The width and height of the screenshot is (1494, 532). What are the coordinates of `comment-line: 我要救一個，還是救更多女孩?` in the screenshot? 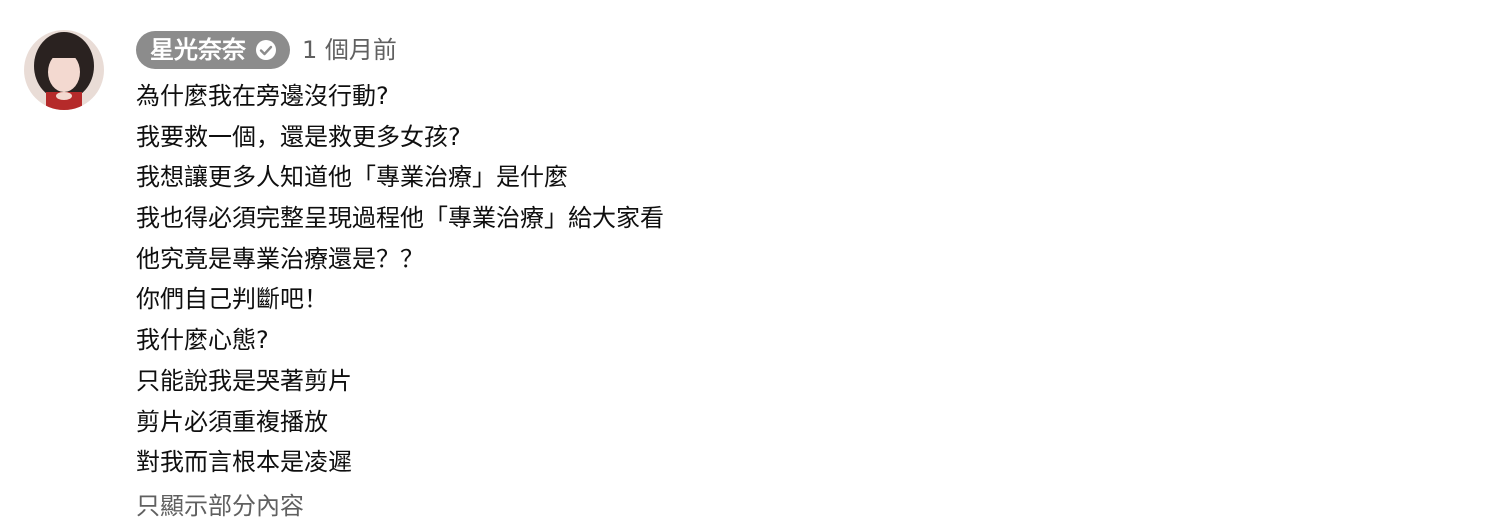 It's located at (298, 136).